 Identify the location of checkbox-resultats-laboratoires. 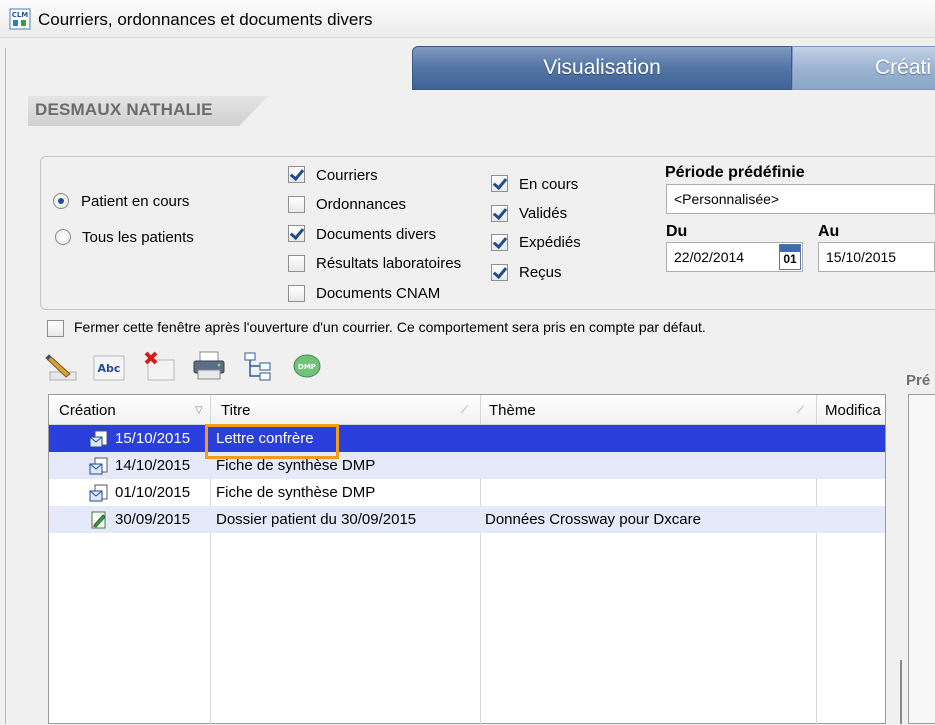
(296, 263).